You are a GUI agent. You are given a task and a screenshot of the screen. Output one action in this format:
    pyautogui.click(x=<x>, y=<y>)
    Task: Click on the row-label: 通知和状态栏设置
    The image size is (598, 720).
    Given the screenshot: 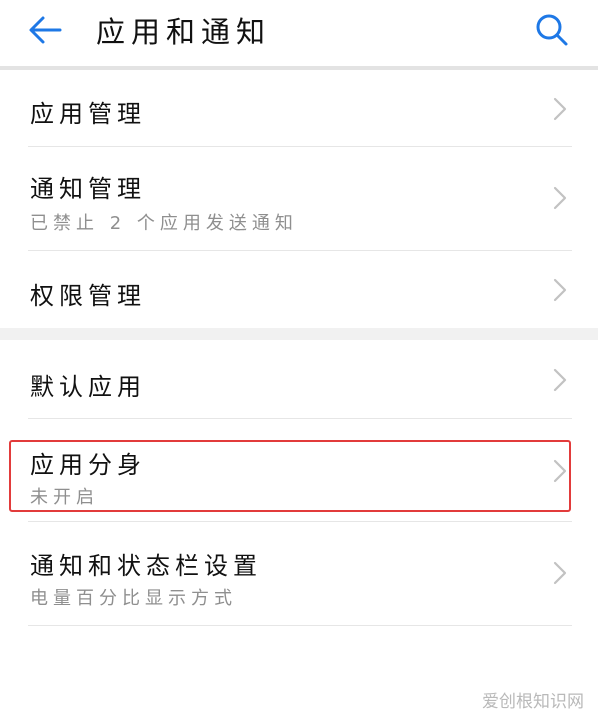 What is the action you would take?
    pyautogui.click(x=146, y=566)
    